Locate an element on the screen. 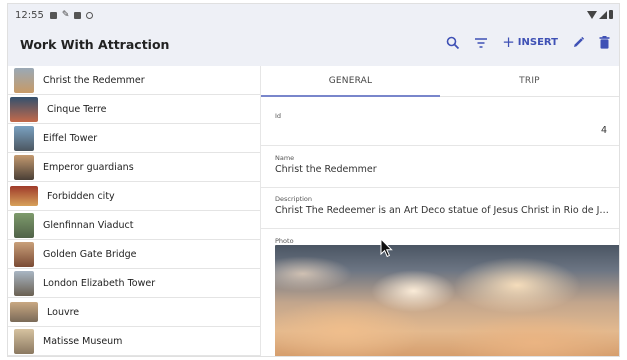 The width and height of the screenshot is (627, 360). list-item: Golden Gate Bridge is located at coordinates (134, 254).